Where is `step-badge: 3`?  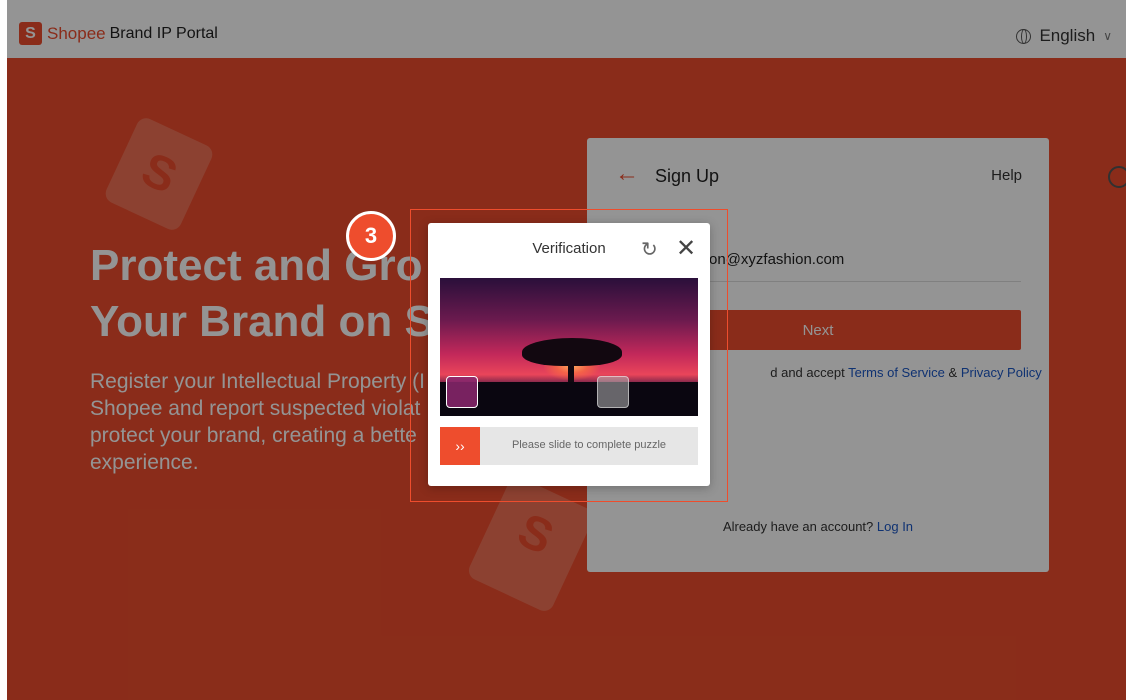 step-badge: 3 is located at coordinates (371, 236).